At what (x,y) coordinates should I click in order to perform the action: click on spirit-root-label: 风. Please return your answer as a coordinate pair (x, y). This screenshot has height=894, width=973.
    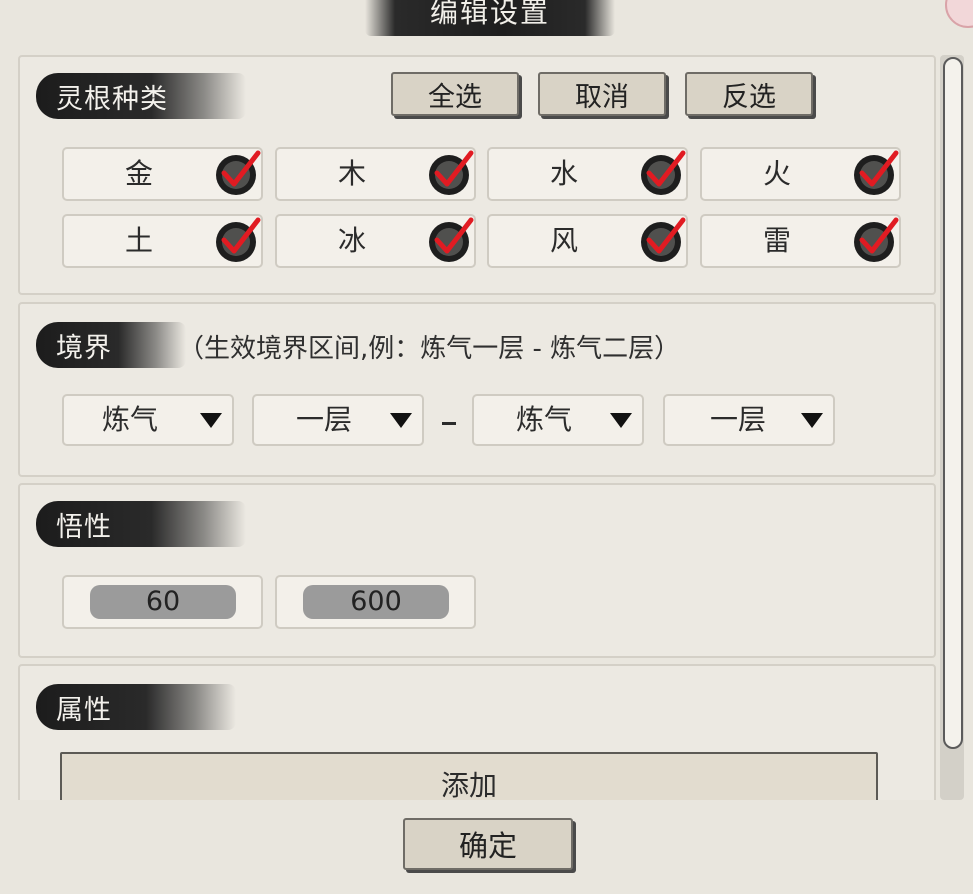
    Looking at the image, I should click on (563, 240).